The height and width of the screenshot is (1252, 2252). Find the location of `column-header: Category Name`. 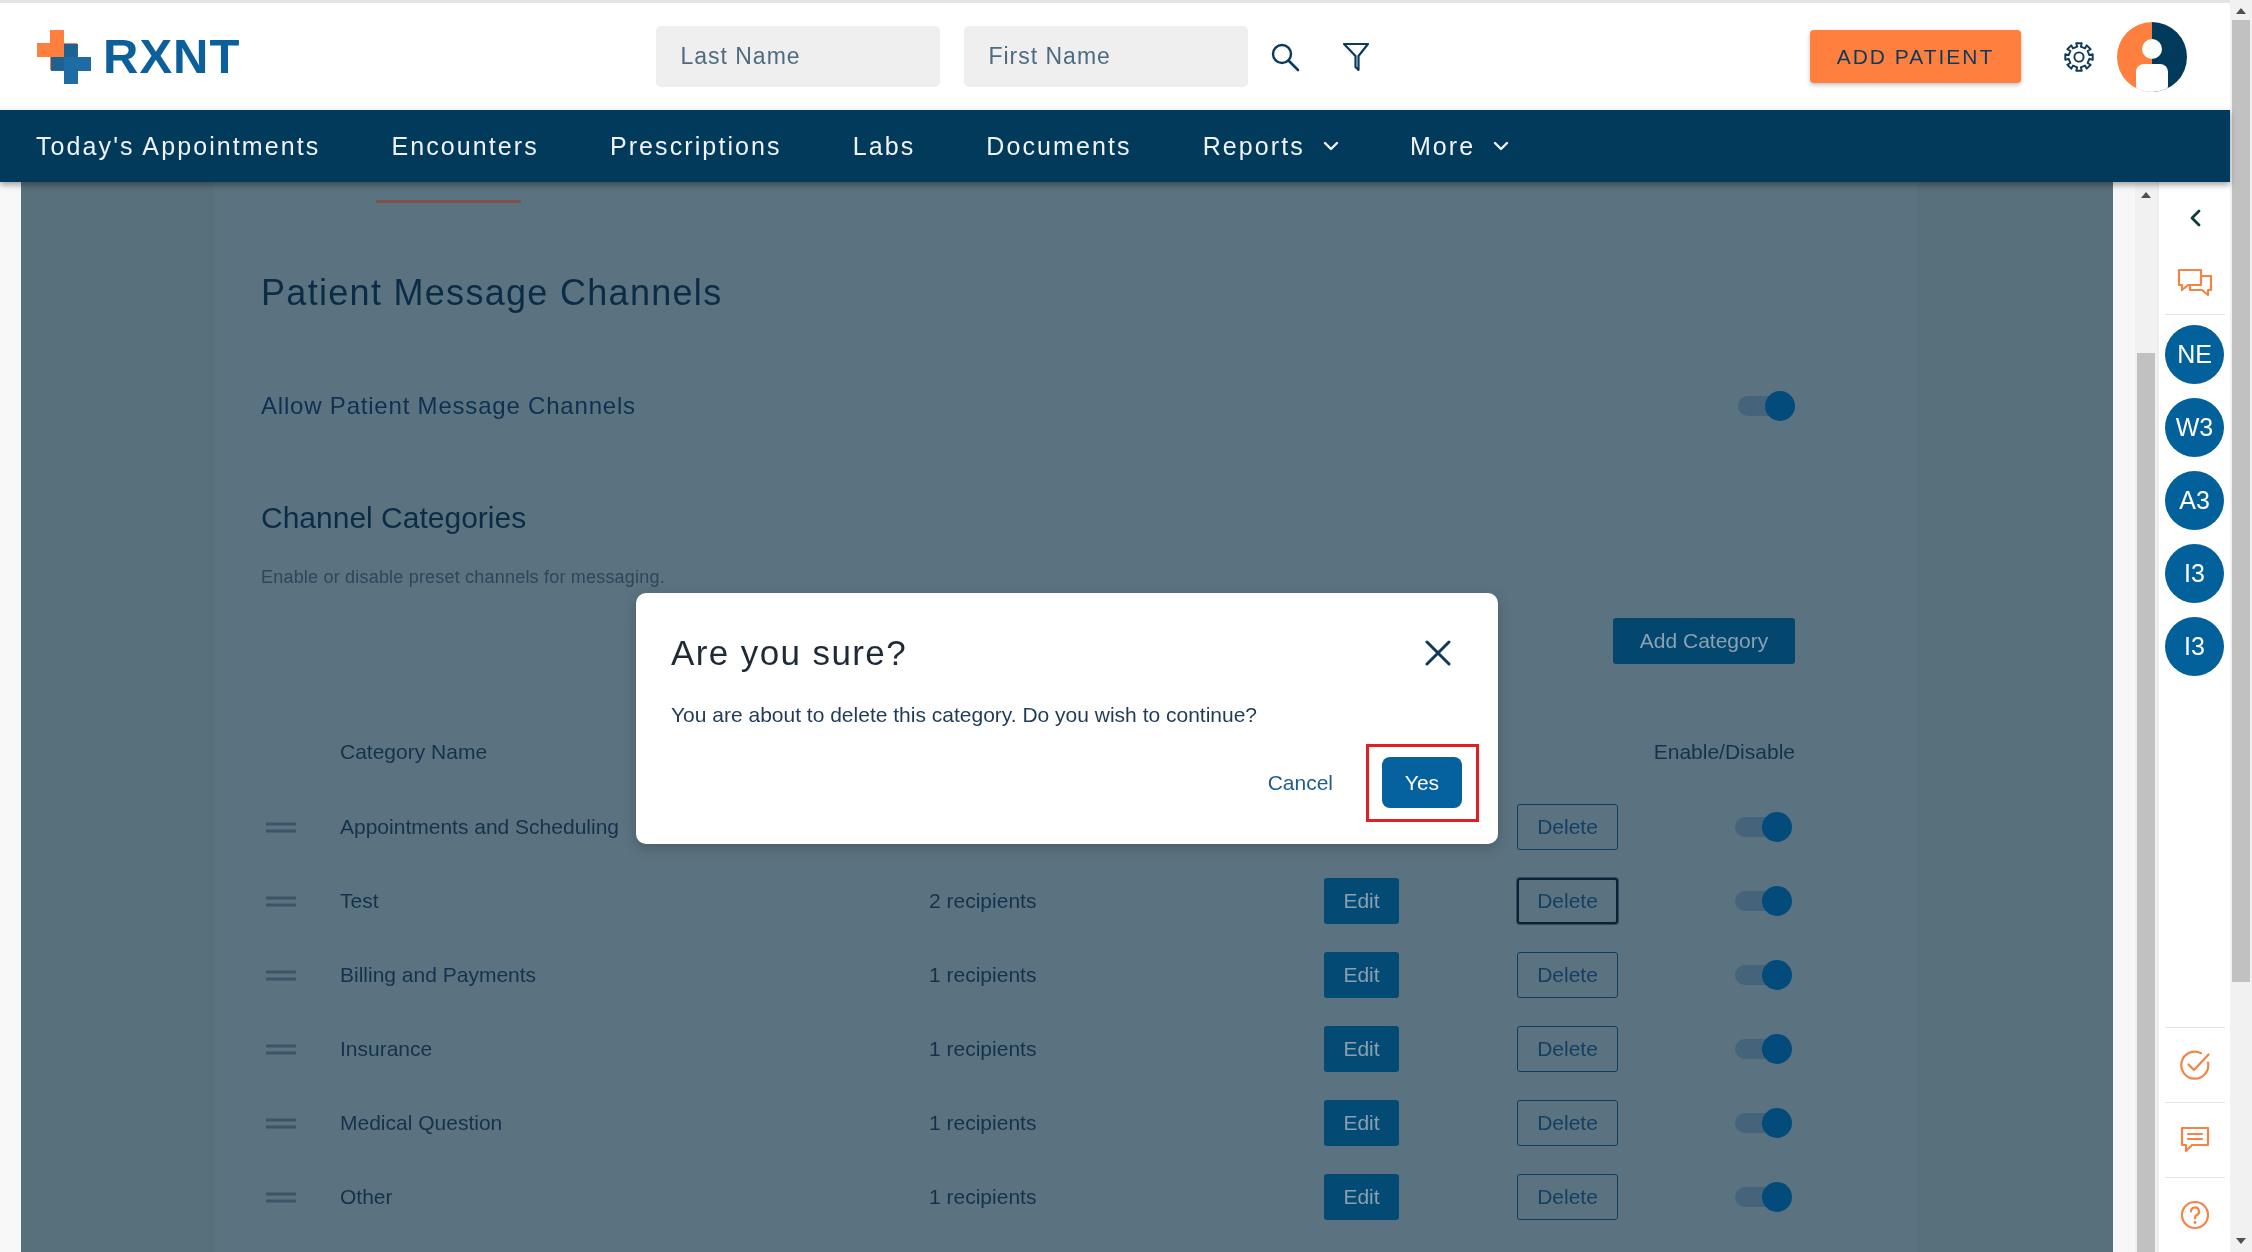

column-header: Category Name is located at coordinates (414, 752).